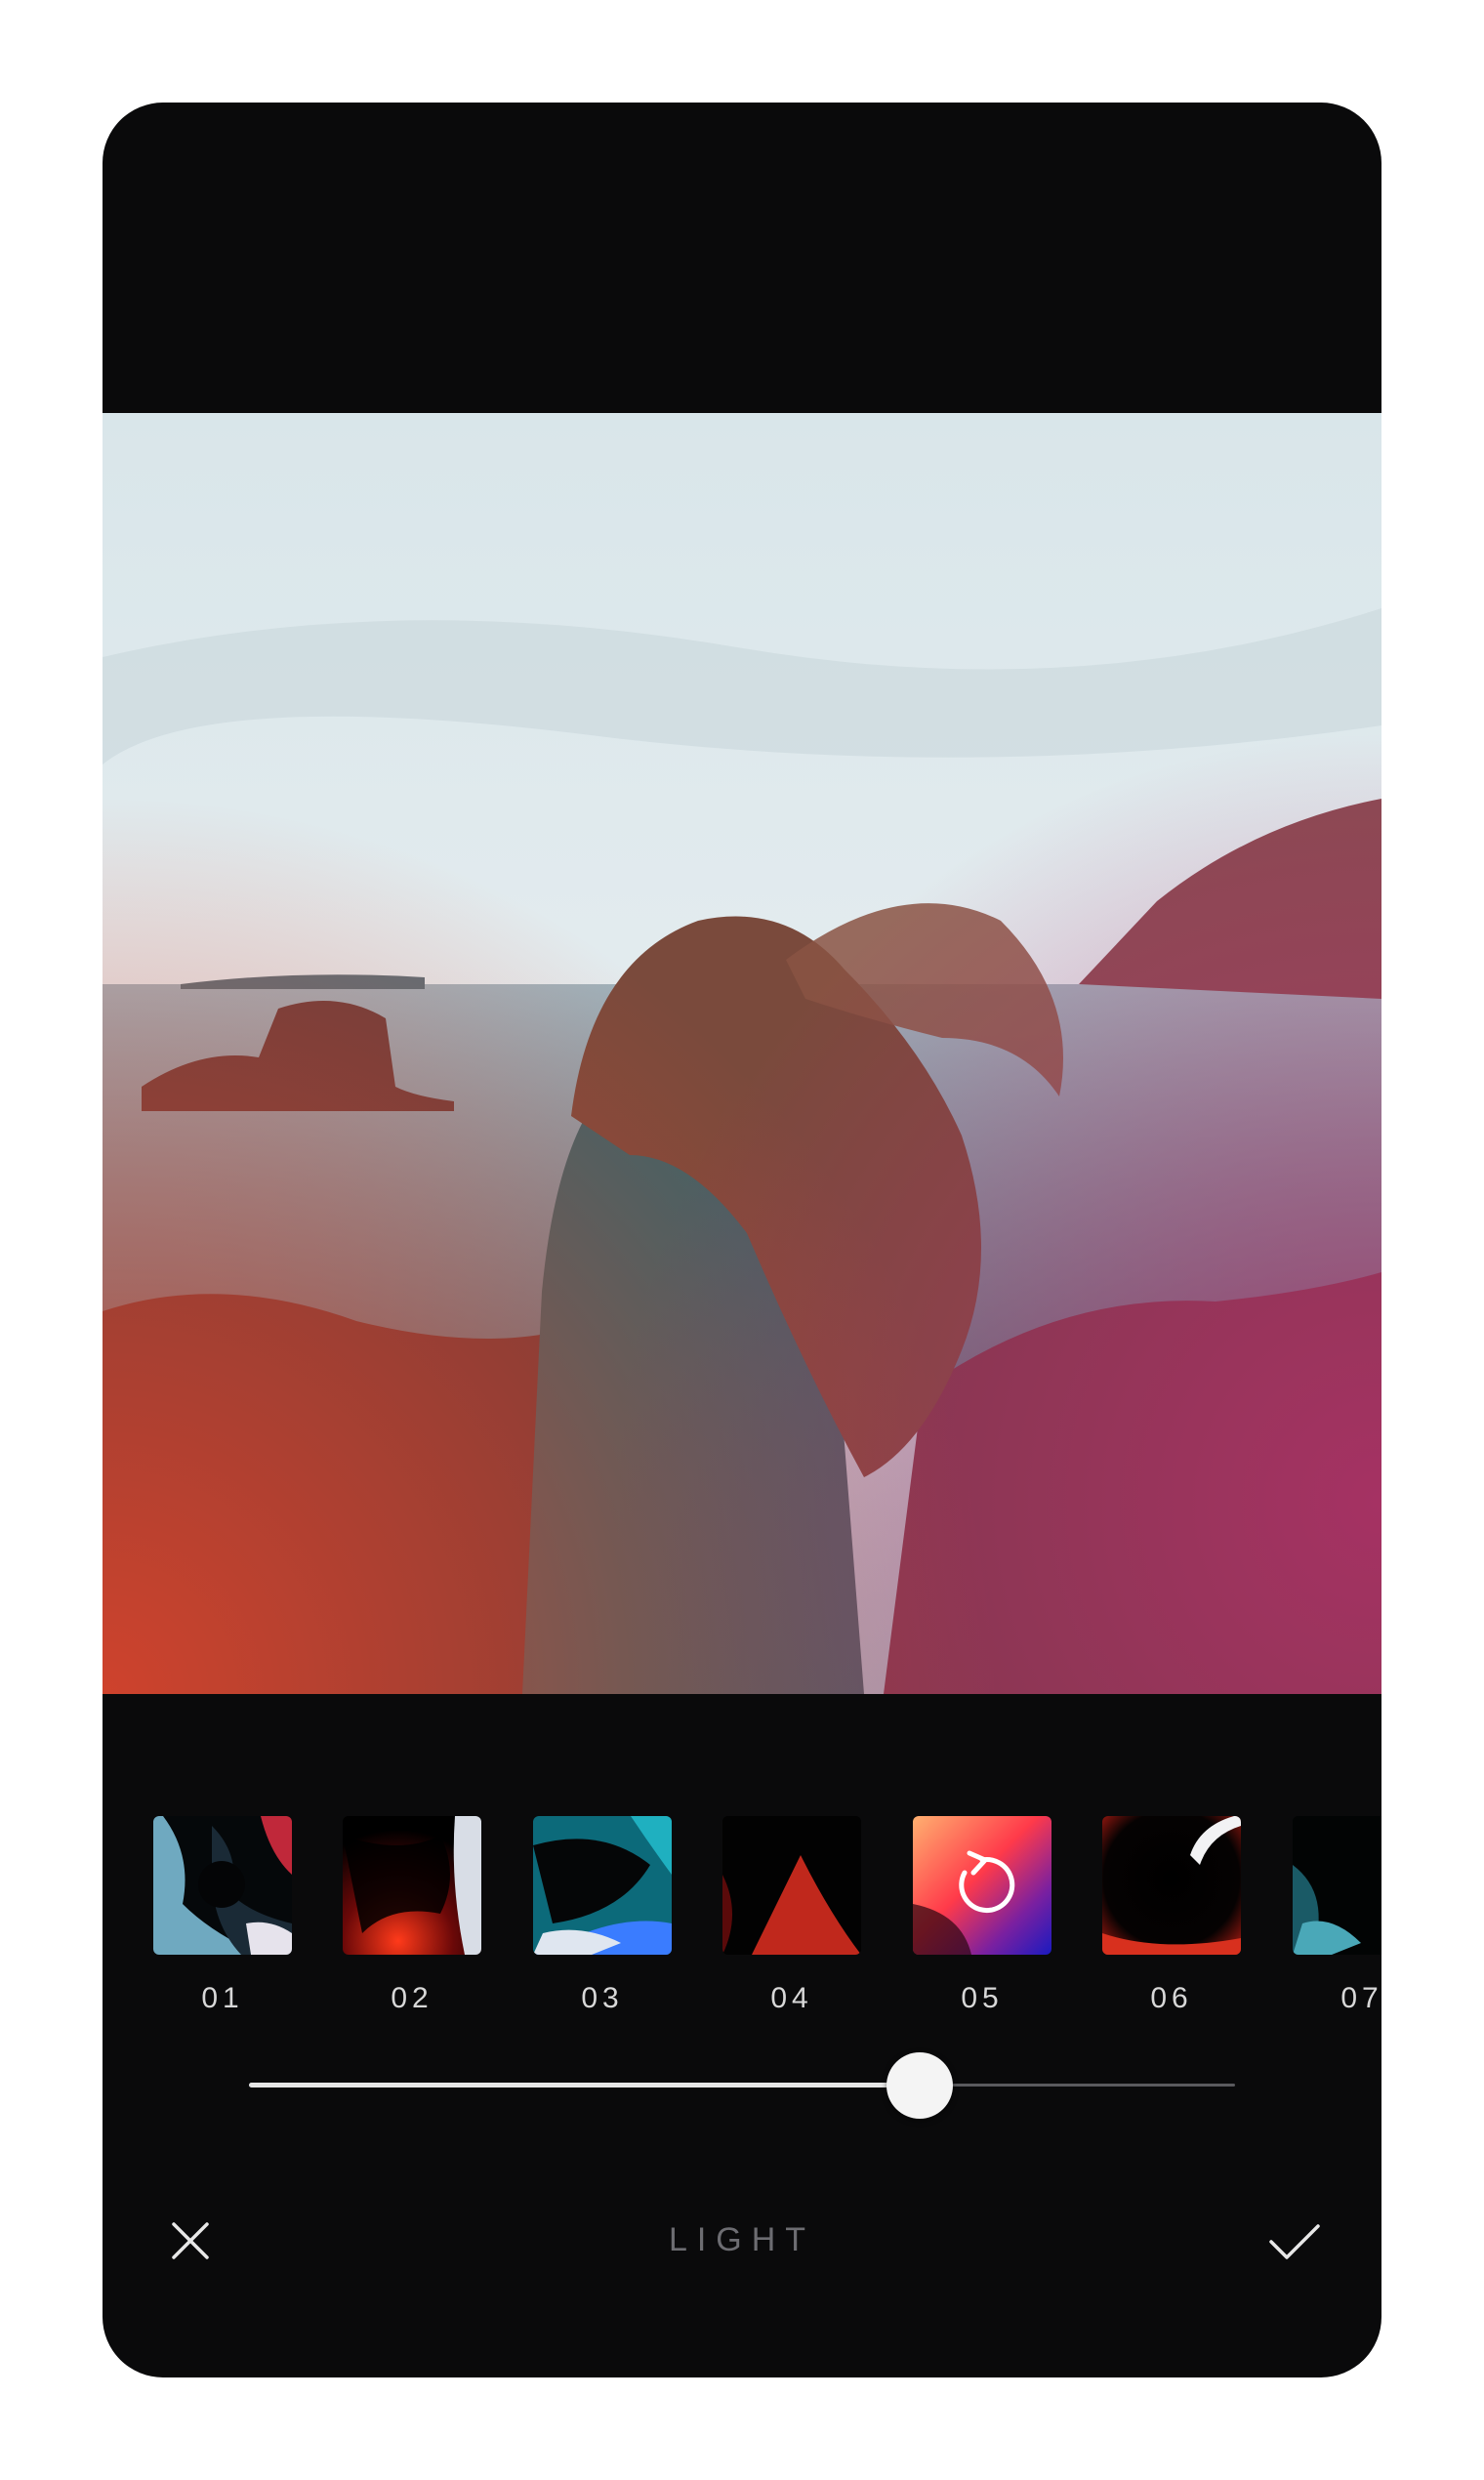 The height and width of the screenshot is (2480, 1484). I want to click on filter-strip: 01 02 03 04 05 06 07, so click(742, 1923).